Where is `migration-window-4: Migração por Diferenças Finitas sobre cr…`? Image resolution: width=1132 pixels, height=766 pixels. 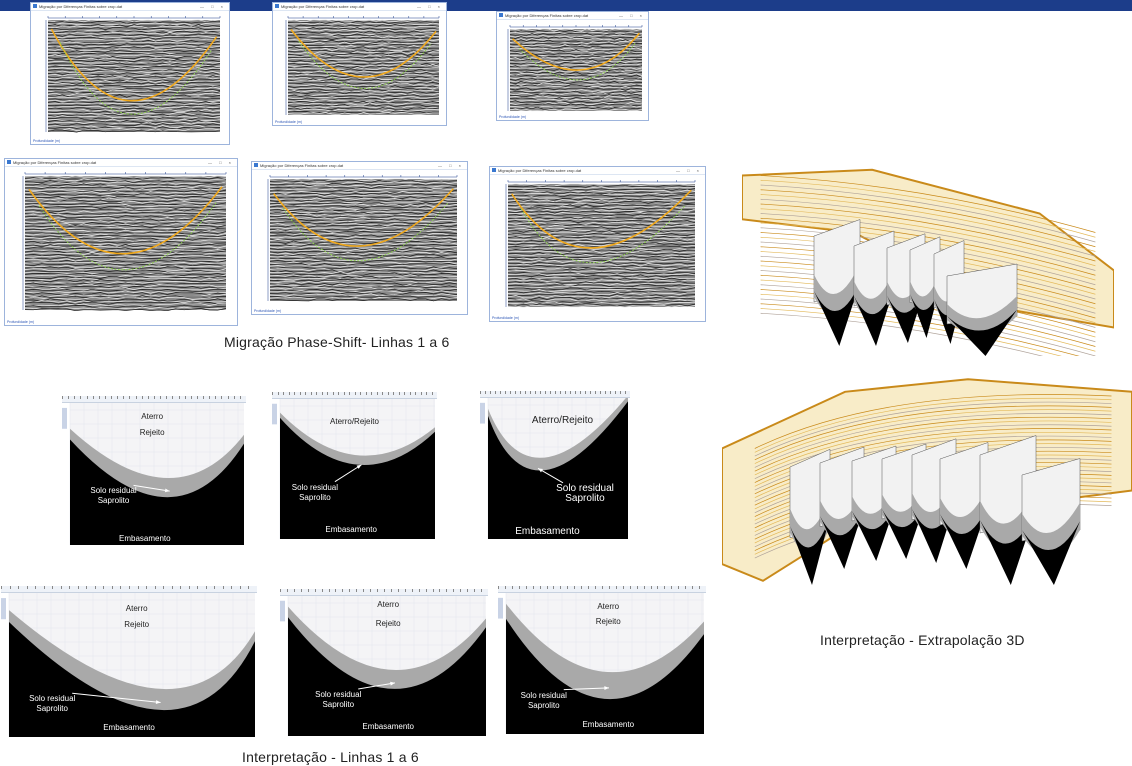 migration-window-4: Migração por Diferenças Finitas sobre cr… is located at coordinates (121, 242).